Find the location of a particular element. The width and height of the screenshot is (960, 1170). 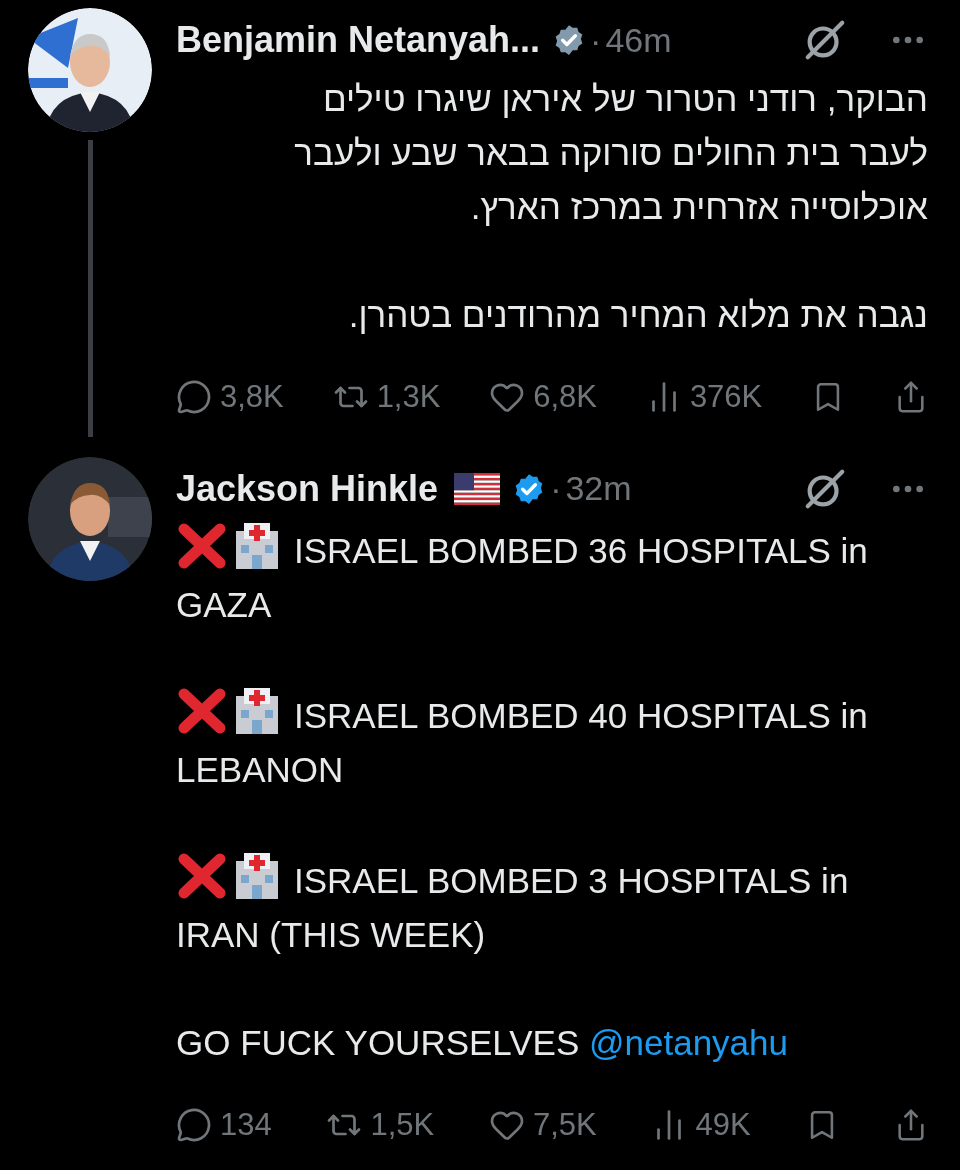

views-button: 376K is located at coordinates (704, 397).